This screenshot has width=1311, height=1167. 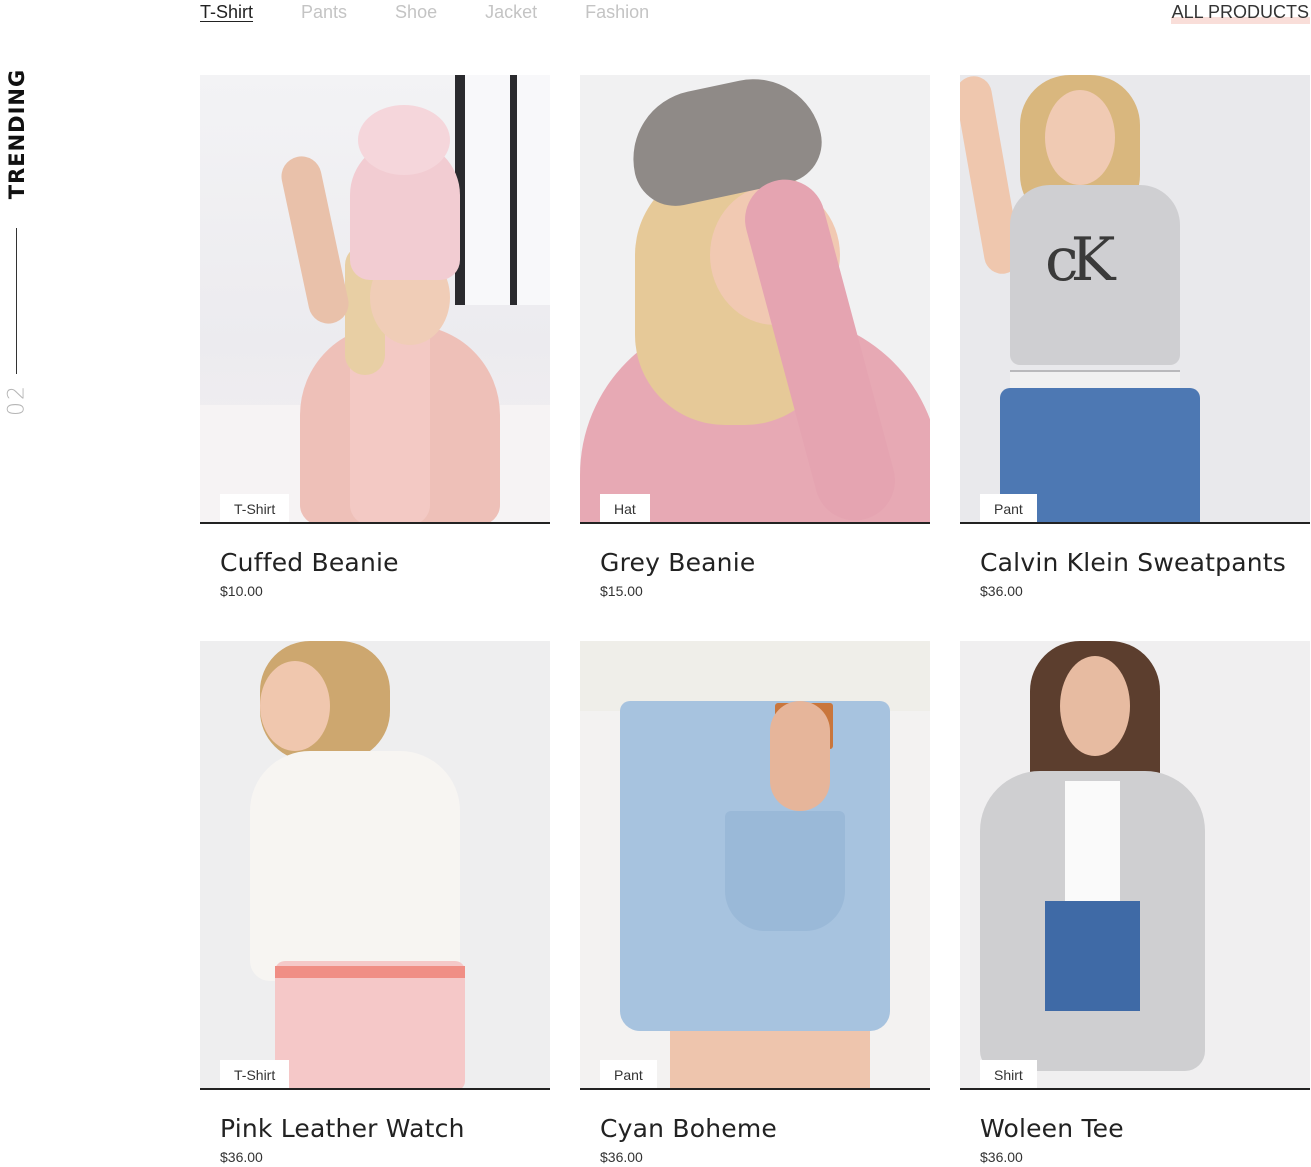 I want to click on product-category-tag: Shirt, so click(x=1008, y=1074).